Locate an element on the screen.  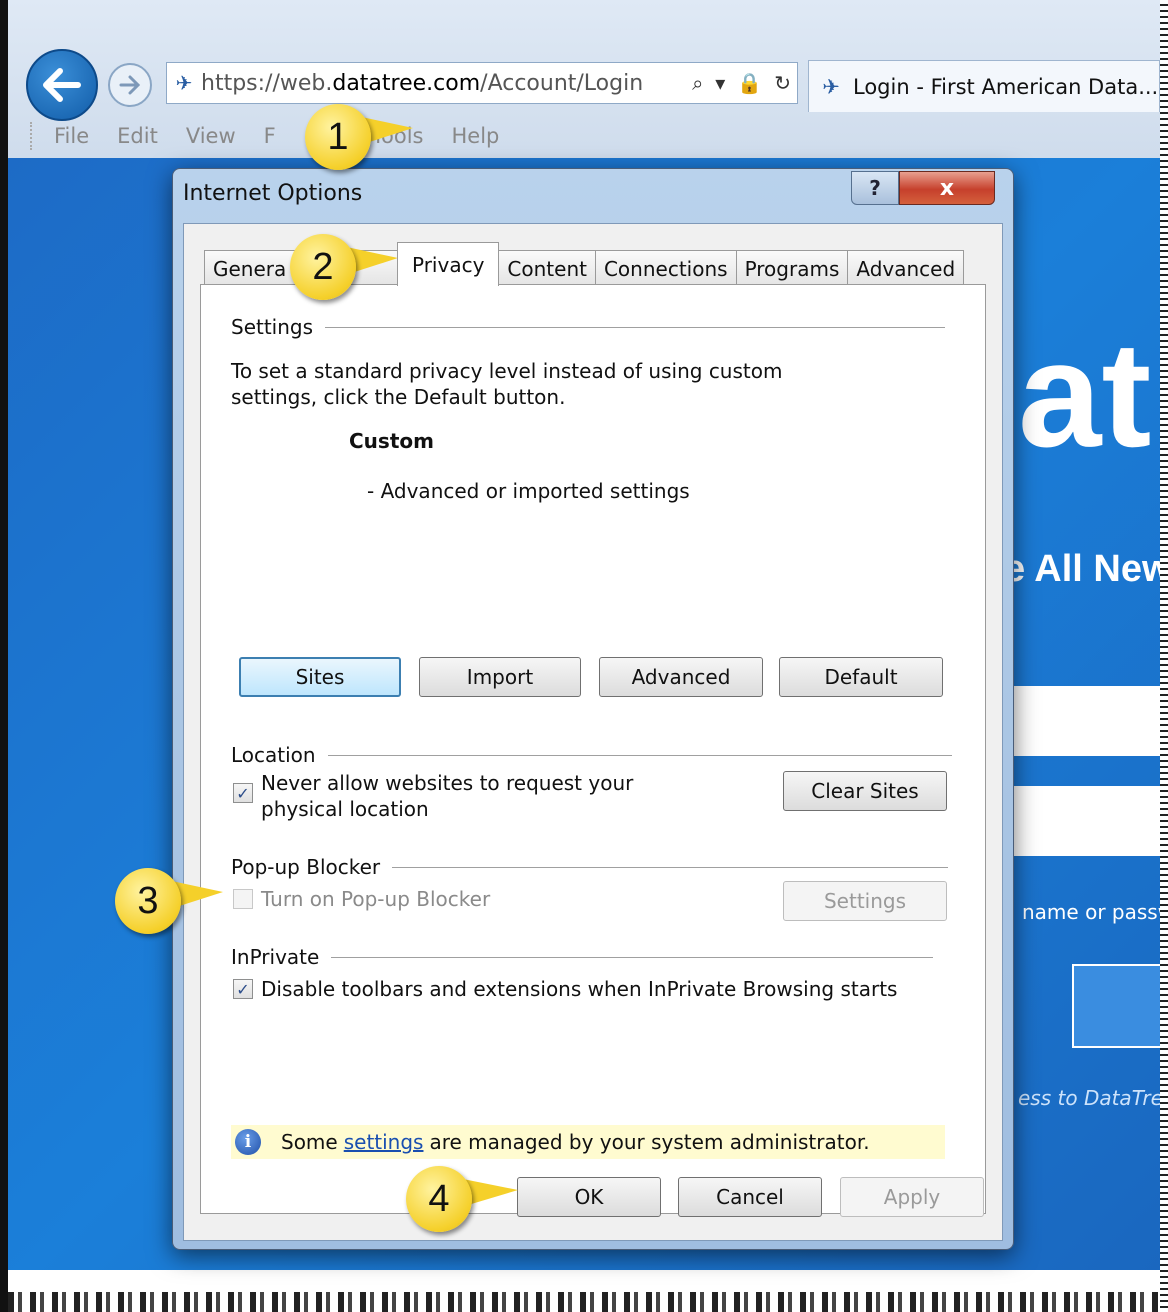
tab-advanced: Advanced is located at coordinates (906, 268).